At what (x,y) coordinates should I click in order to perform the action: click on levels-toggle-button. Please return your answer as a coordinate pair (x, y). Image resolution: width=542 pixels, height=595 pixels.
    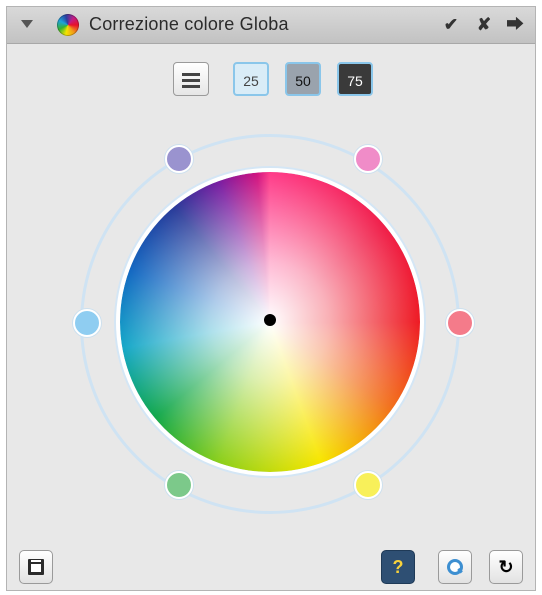
    Looking at the image, I should click on (191, 79).